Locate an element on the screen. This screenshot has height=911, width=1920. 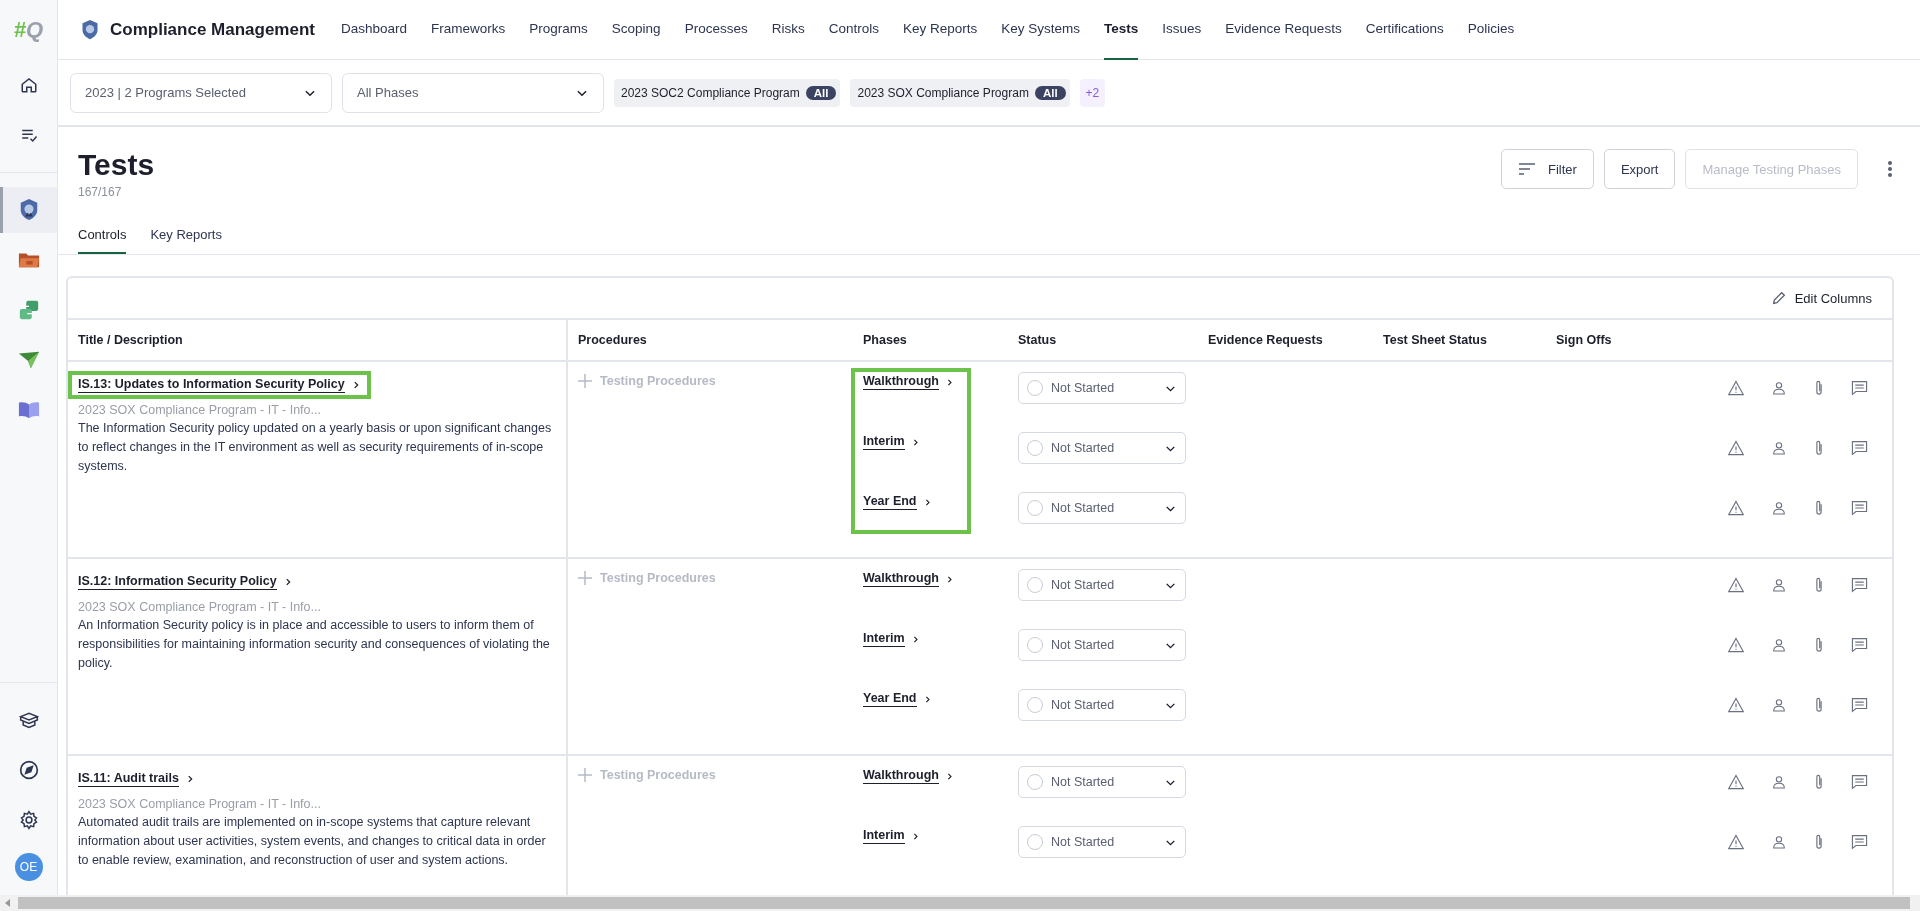
scroll-left-icon is located at coordinates (8, 903).